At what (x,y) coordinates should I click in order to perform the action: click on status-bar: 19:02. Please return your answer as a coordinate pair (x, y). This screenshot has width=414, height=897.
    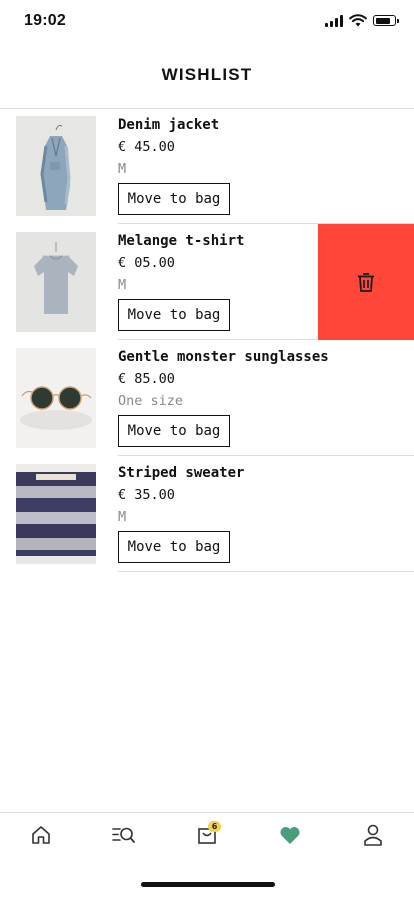
    Looking at the image, I should click on (207, 22).